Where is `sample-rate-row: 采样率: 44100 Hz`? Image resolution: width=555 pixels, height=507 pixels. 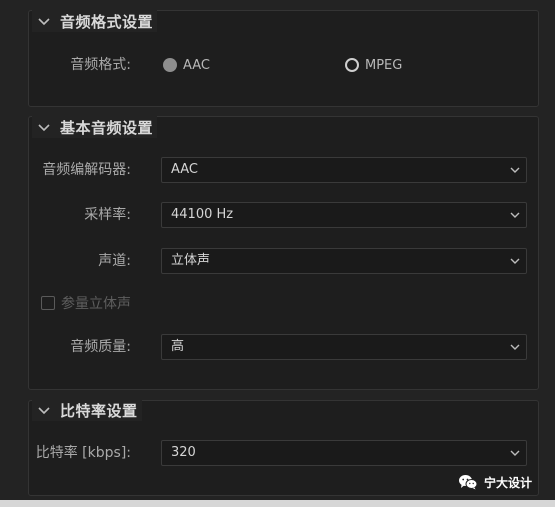
sample-rate-row: 采样率: 44100 Hz is located at coordinates (283, 215).